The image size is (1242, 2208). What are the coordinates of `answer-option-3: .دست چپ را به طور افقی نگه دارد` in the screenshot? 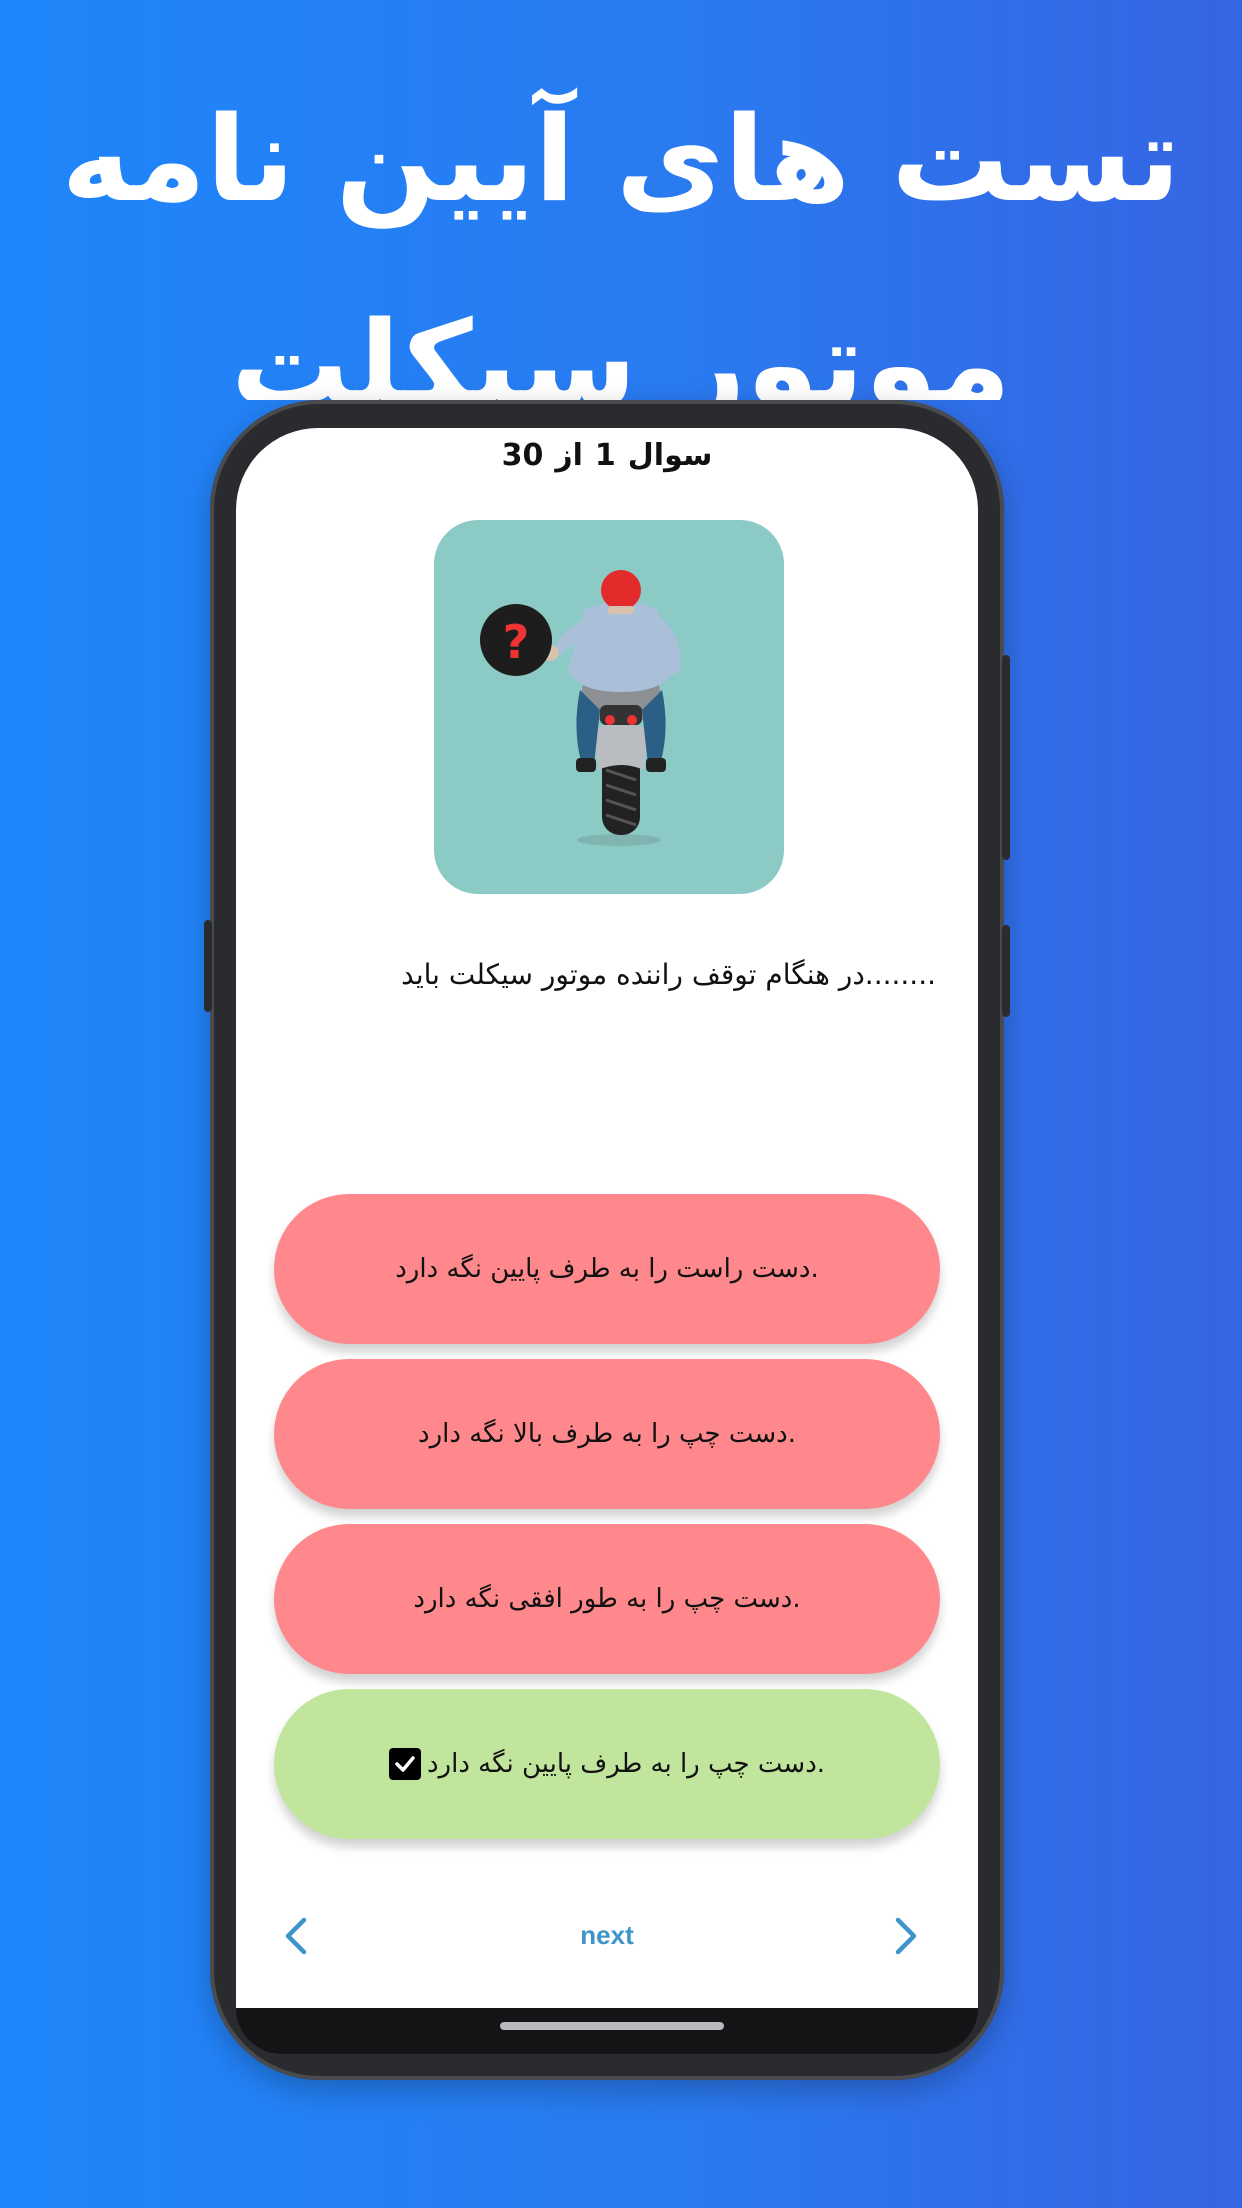 It's located at (607, 1599).